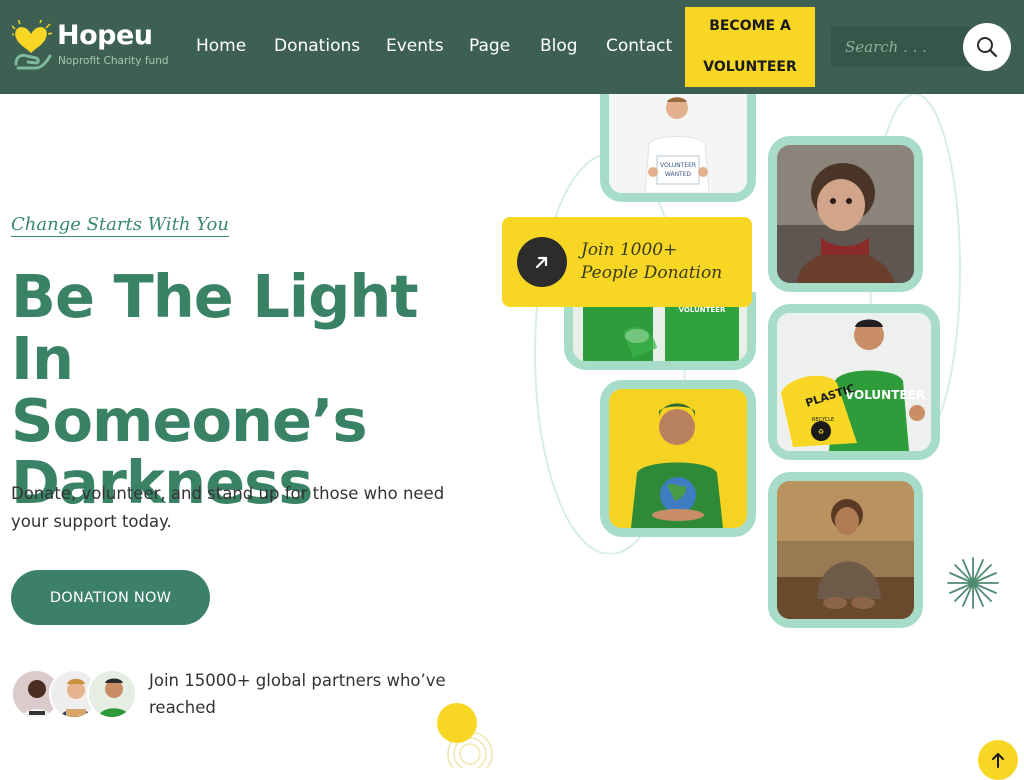  Describe the element at coordinates (896, 47) in the screenshot. I see `search-input` at that location.